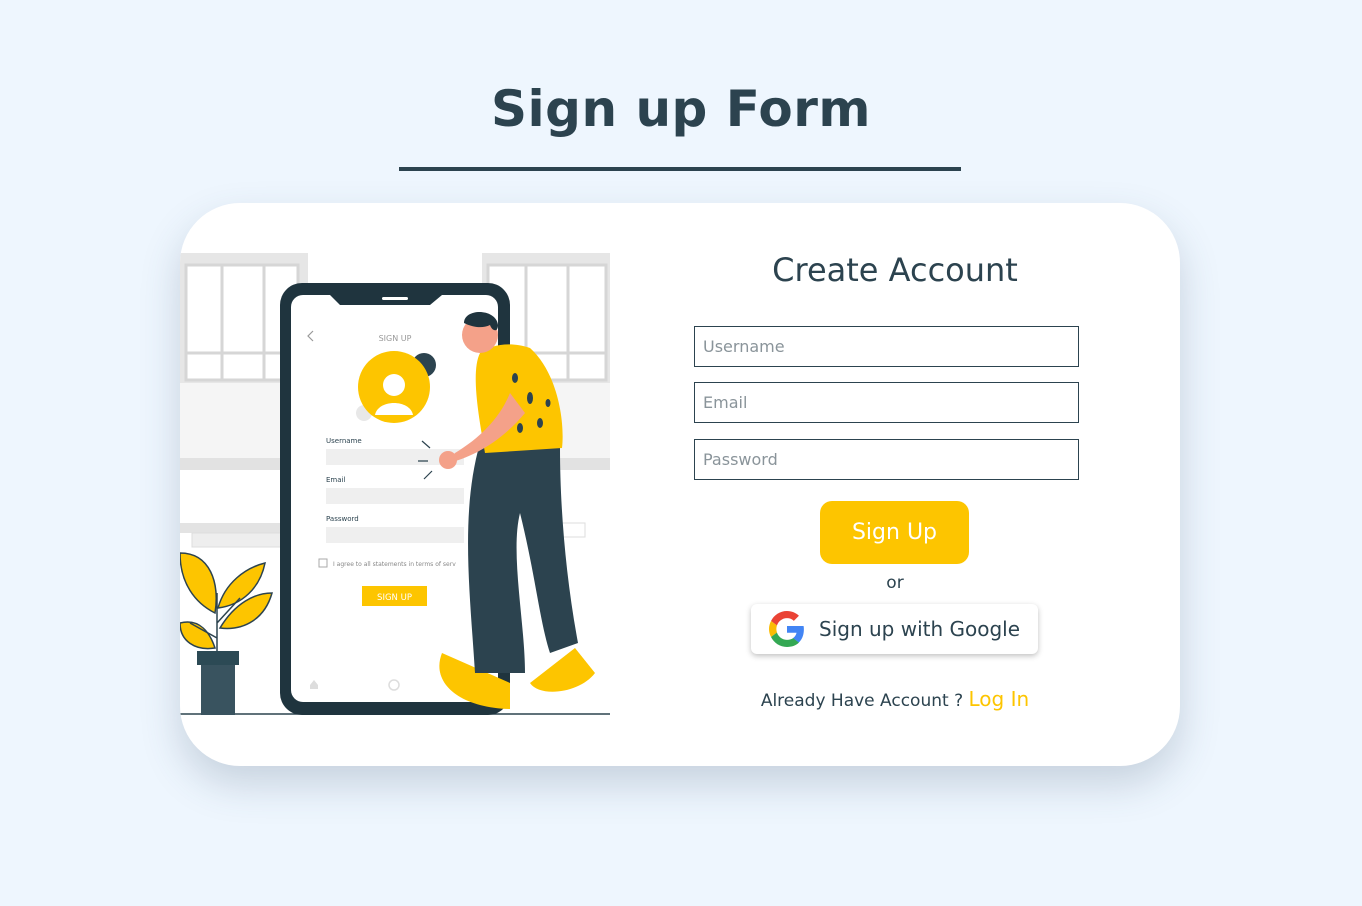 Image resolution: width=1362 pixels, height=906 pixels. What do you see at coordinates (680, 169) in the screenshot?
I see `title-underline` at bounding box center [680, 169].